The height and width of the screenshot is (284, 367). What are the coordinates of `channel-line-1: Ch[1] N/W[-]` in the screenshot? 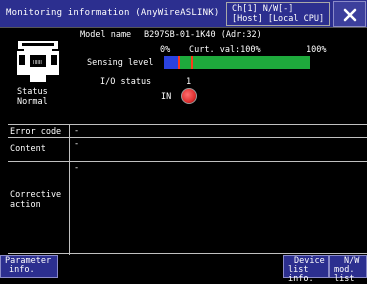 It's located at (263, 9).